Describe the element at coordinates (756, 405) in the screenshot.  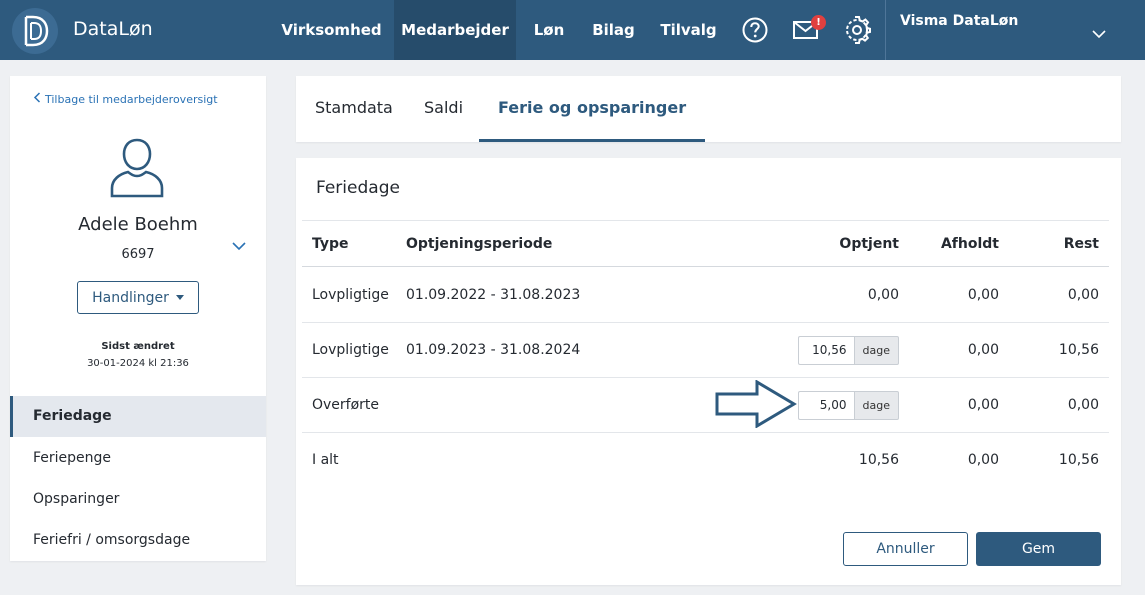
I see `arrow-right-icon` at that location.